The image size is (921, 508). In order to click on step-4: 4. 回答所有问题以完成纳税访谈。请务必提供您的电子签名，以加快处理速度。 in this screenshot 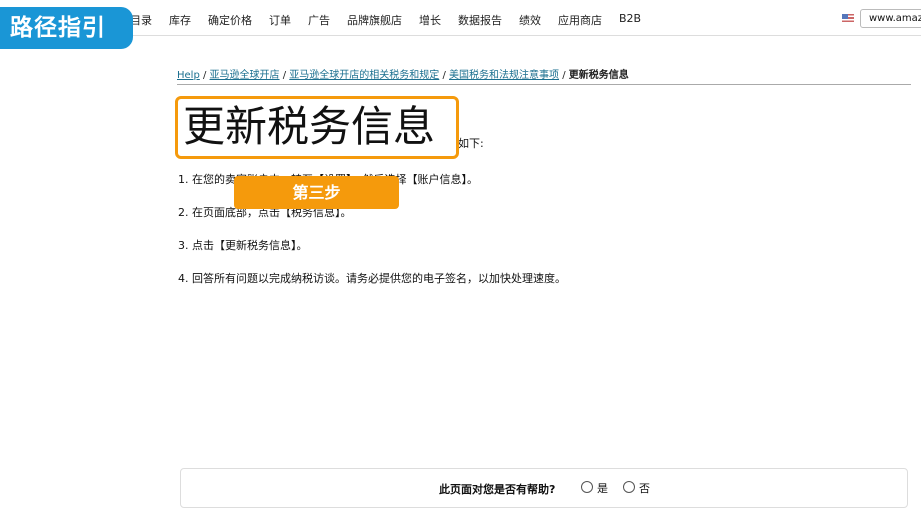, I will do `click(372, 278)`.